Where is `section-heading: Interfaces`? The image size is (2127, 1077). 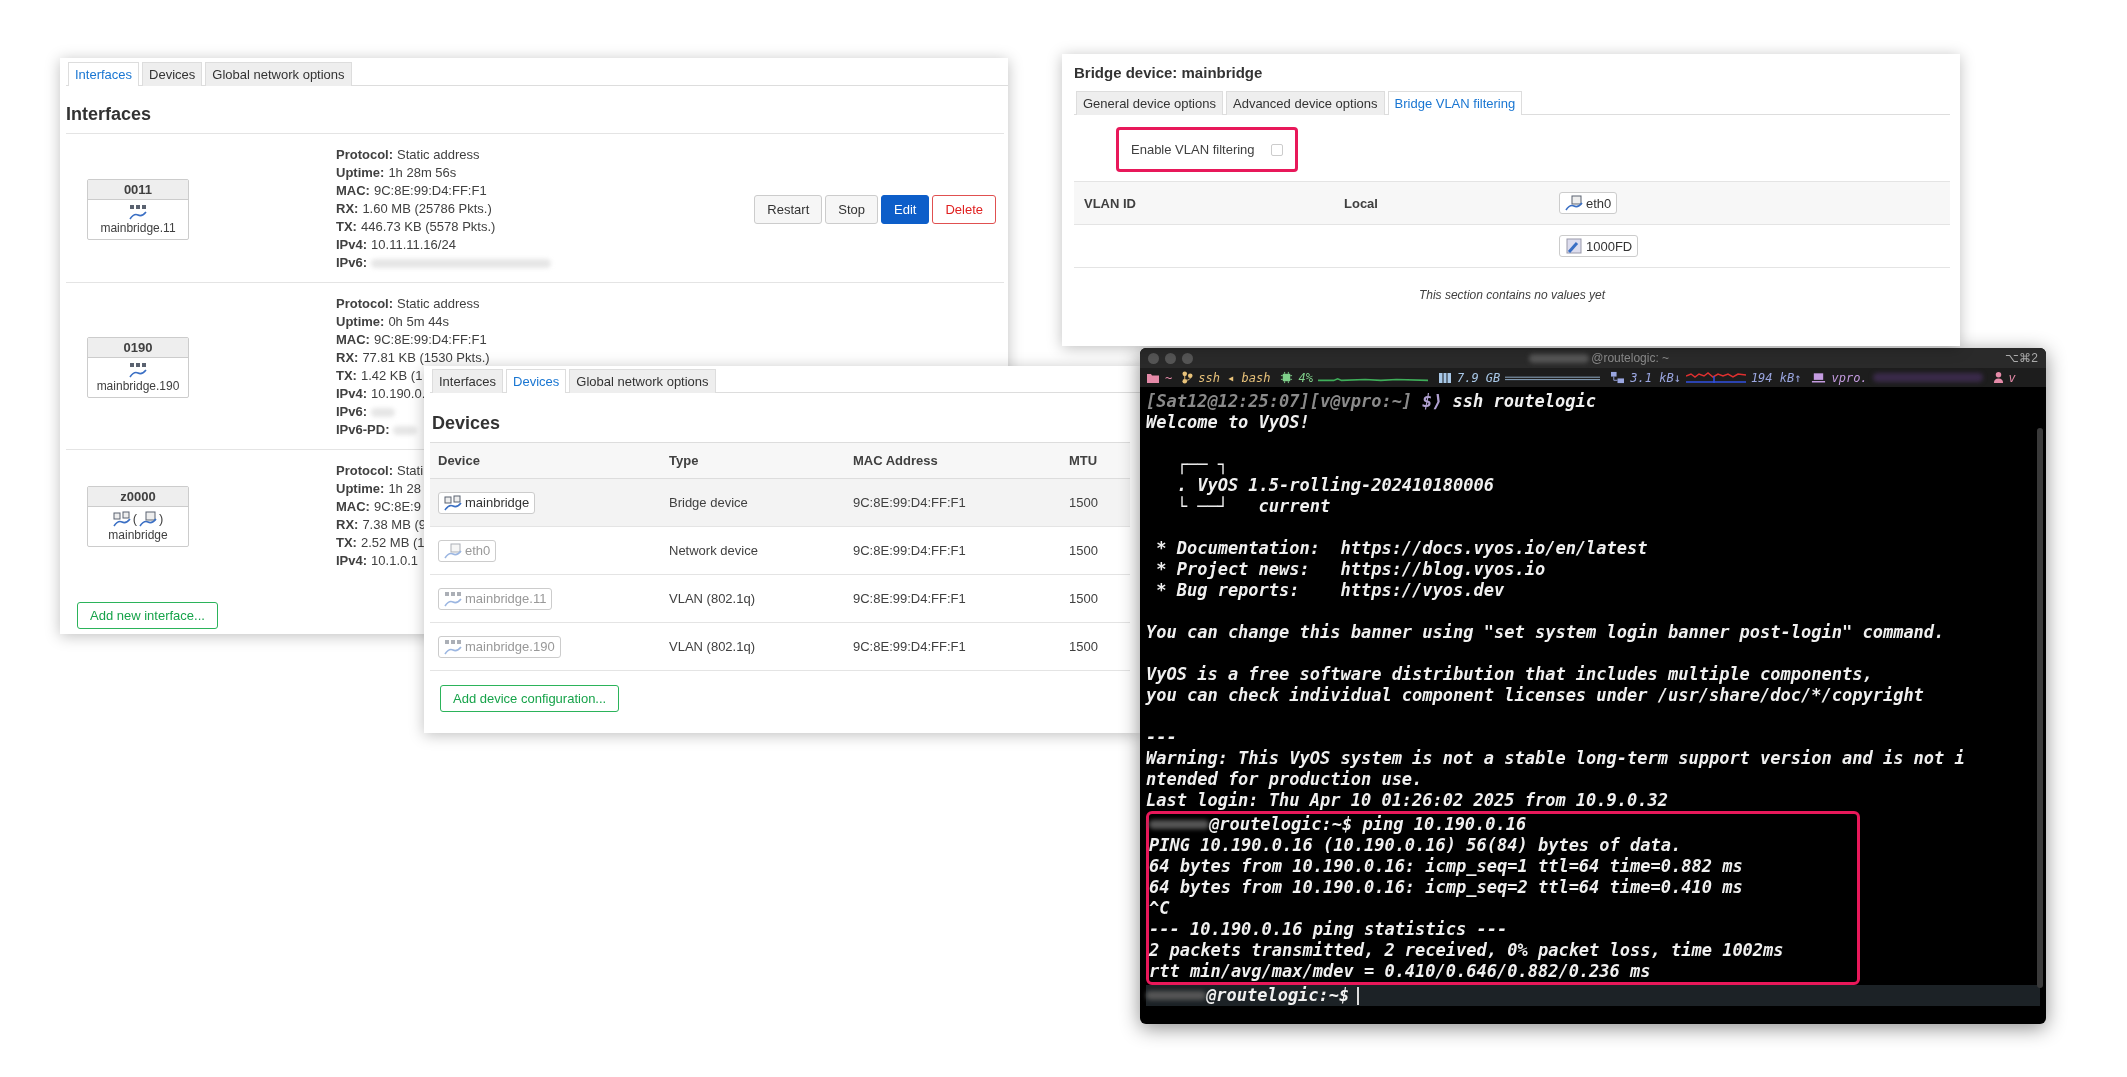
section-heading: Interfaces is located at coordinates (109, 114).